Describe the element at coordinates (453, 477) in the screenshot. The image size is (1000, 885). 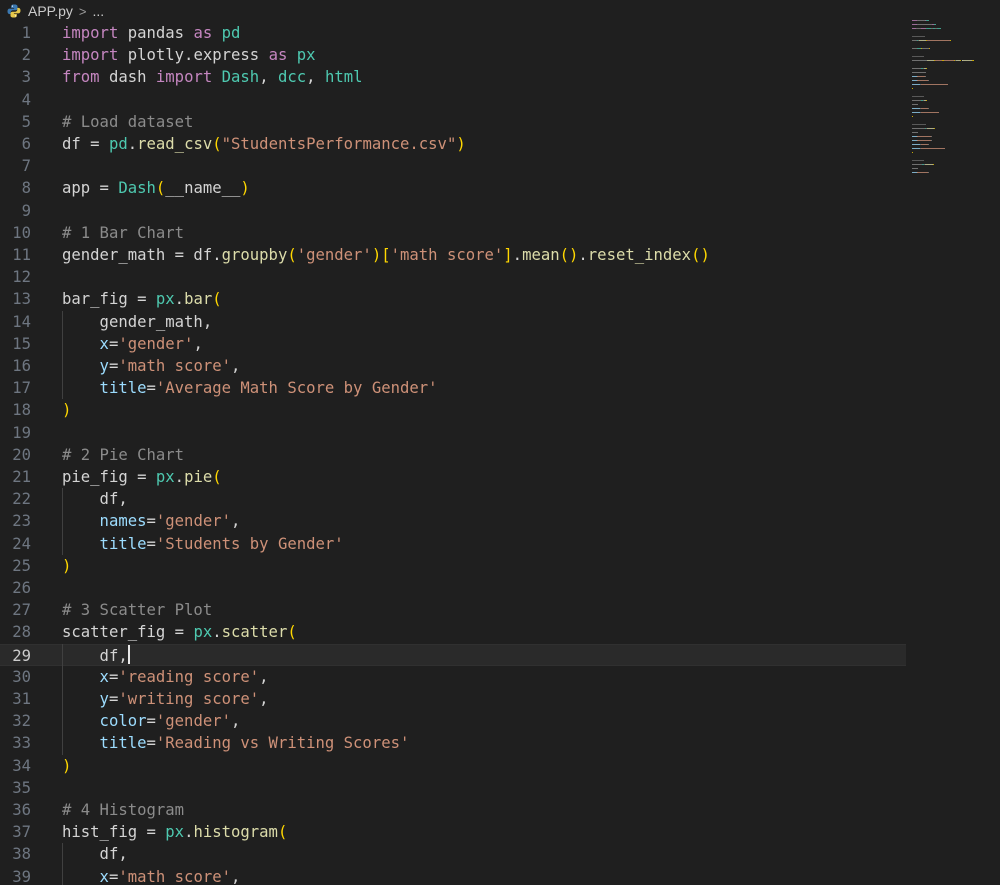
I see `code-line: 21 pie_fig = px.pie(` at that location.